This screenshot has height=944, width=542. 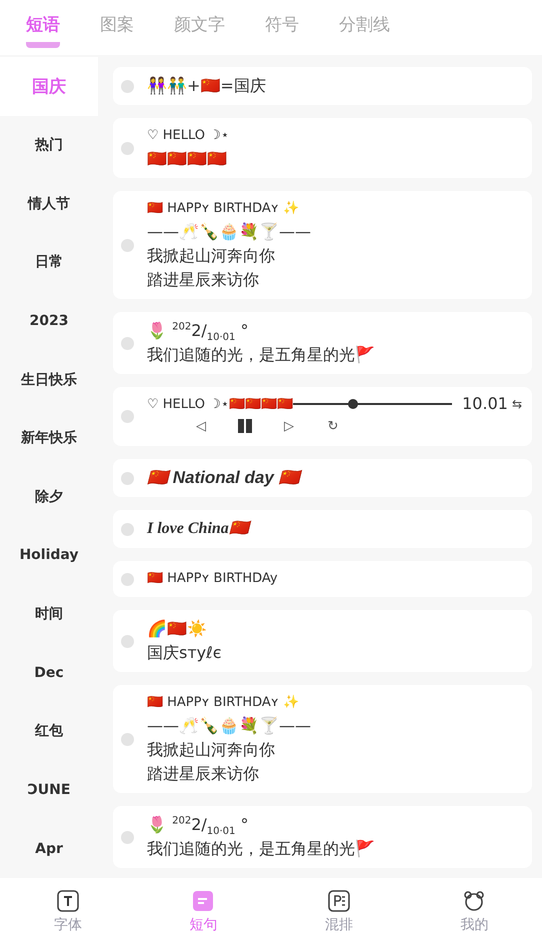 What do you see at coordinates (353, 403) in the screenshot?
I see `progress-thumb` at bounding box center [353, 403].